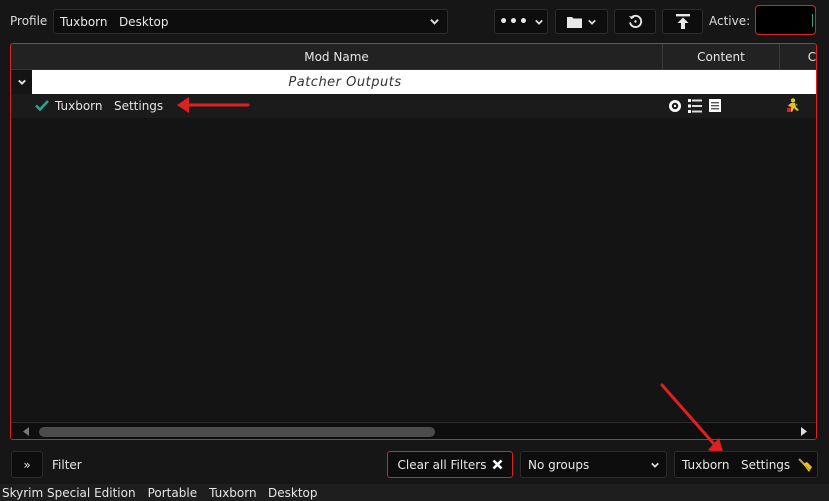  I want to click on arrow-up-bar-icon, so click(682, 21).